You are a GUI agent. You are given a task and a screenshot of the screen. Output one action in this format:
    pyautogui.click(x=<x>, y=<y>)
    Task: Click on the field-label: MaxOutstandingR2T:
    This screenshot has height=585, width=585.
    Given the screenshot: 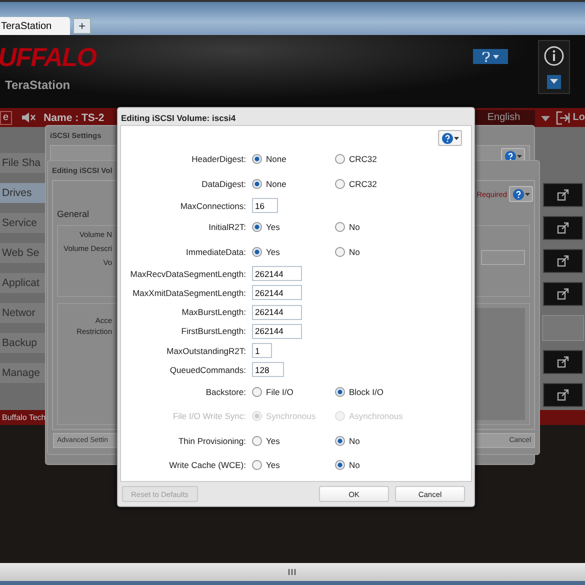 What is the action you would take?
    pyautogui.click(x=206, y=351)
    